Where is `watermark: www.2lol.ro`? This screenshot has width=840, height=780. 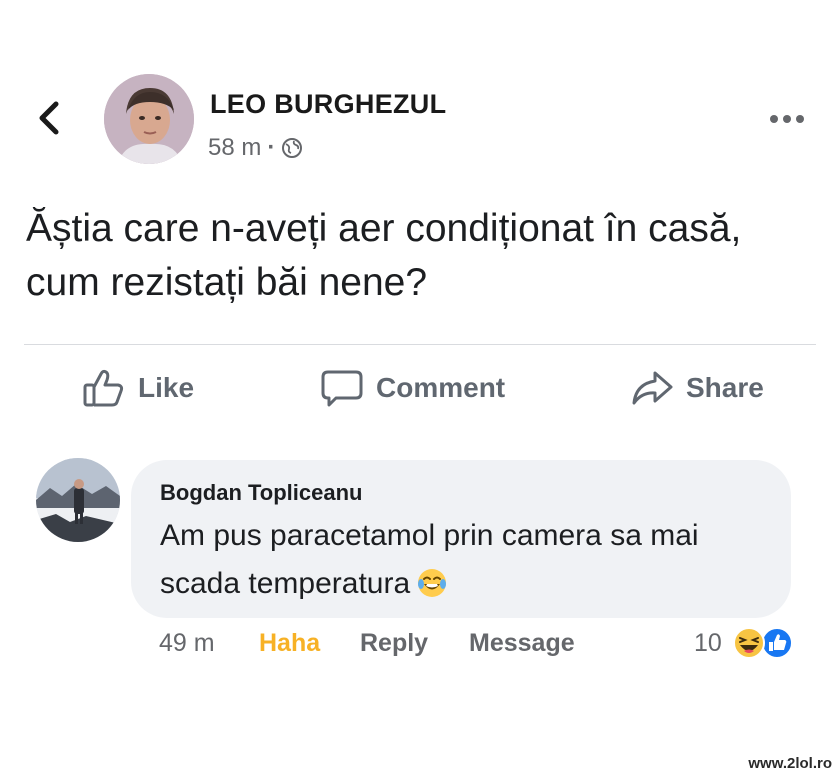 watermark: www.2lol.ro is located at coordinates (790, 763).